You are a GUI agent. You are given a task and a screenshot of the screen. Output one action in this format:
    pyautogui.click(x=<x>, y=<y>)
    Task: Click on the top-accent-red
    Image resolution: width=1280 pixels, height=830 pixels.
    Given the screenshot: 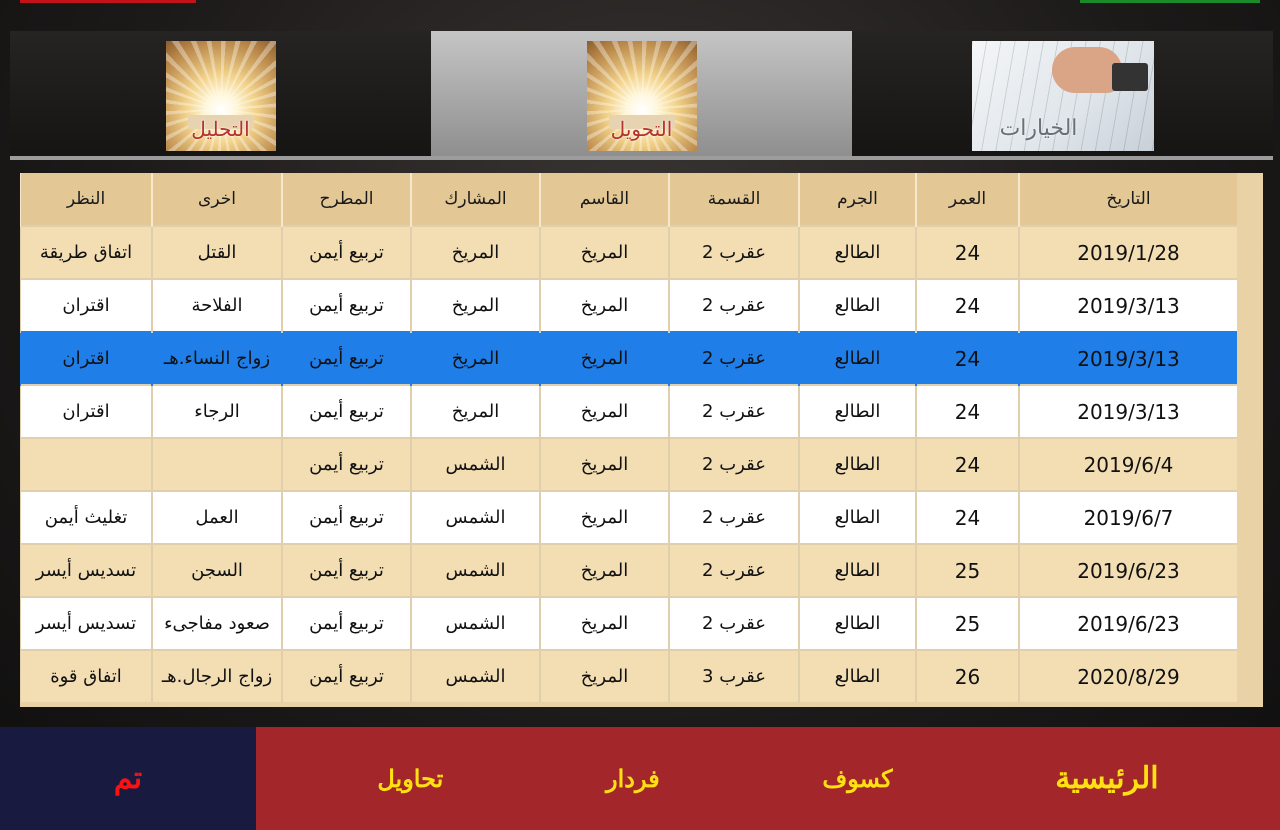 What is the action you would take?
    pyautogui.click(x=108, y=1)
    